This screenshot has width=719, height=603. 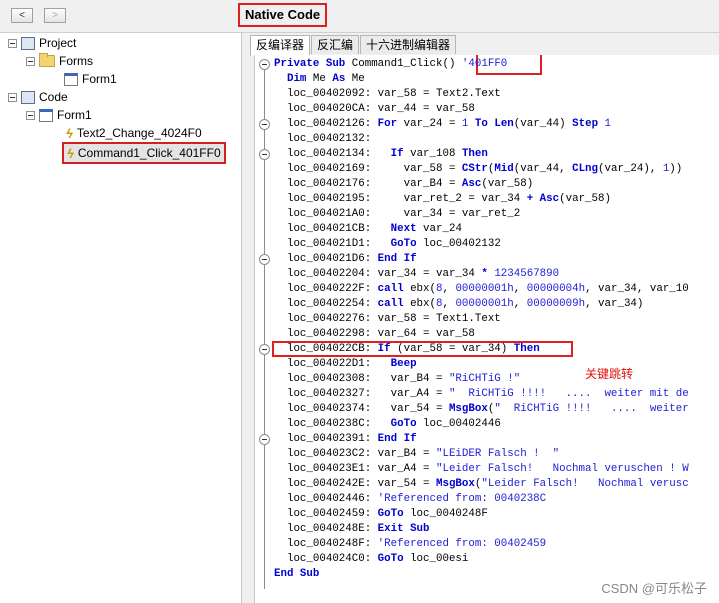 I want to click on tab-decompiler: 反编译器, so click(x=280, y=45).